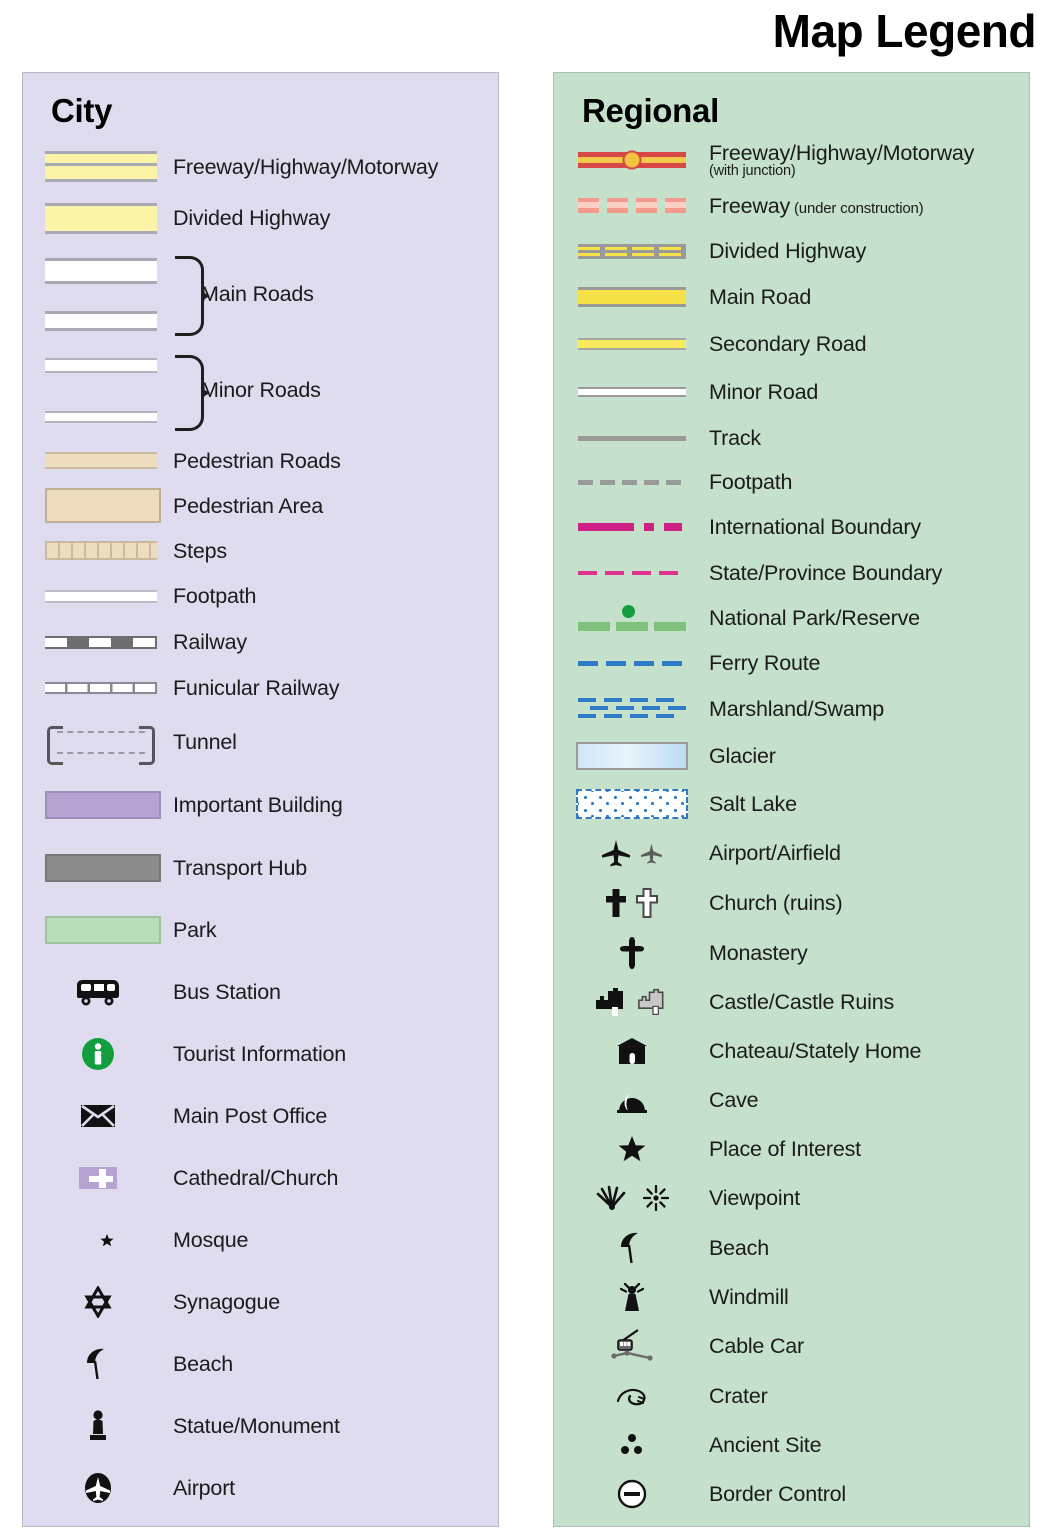 Image resolution: width=1050 pixels, height=1533 pixels. Describe the element at coordinates (306, 166) in the screenshot. I see `legend-label: Freeway/Highway/Motorway` at that location.